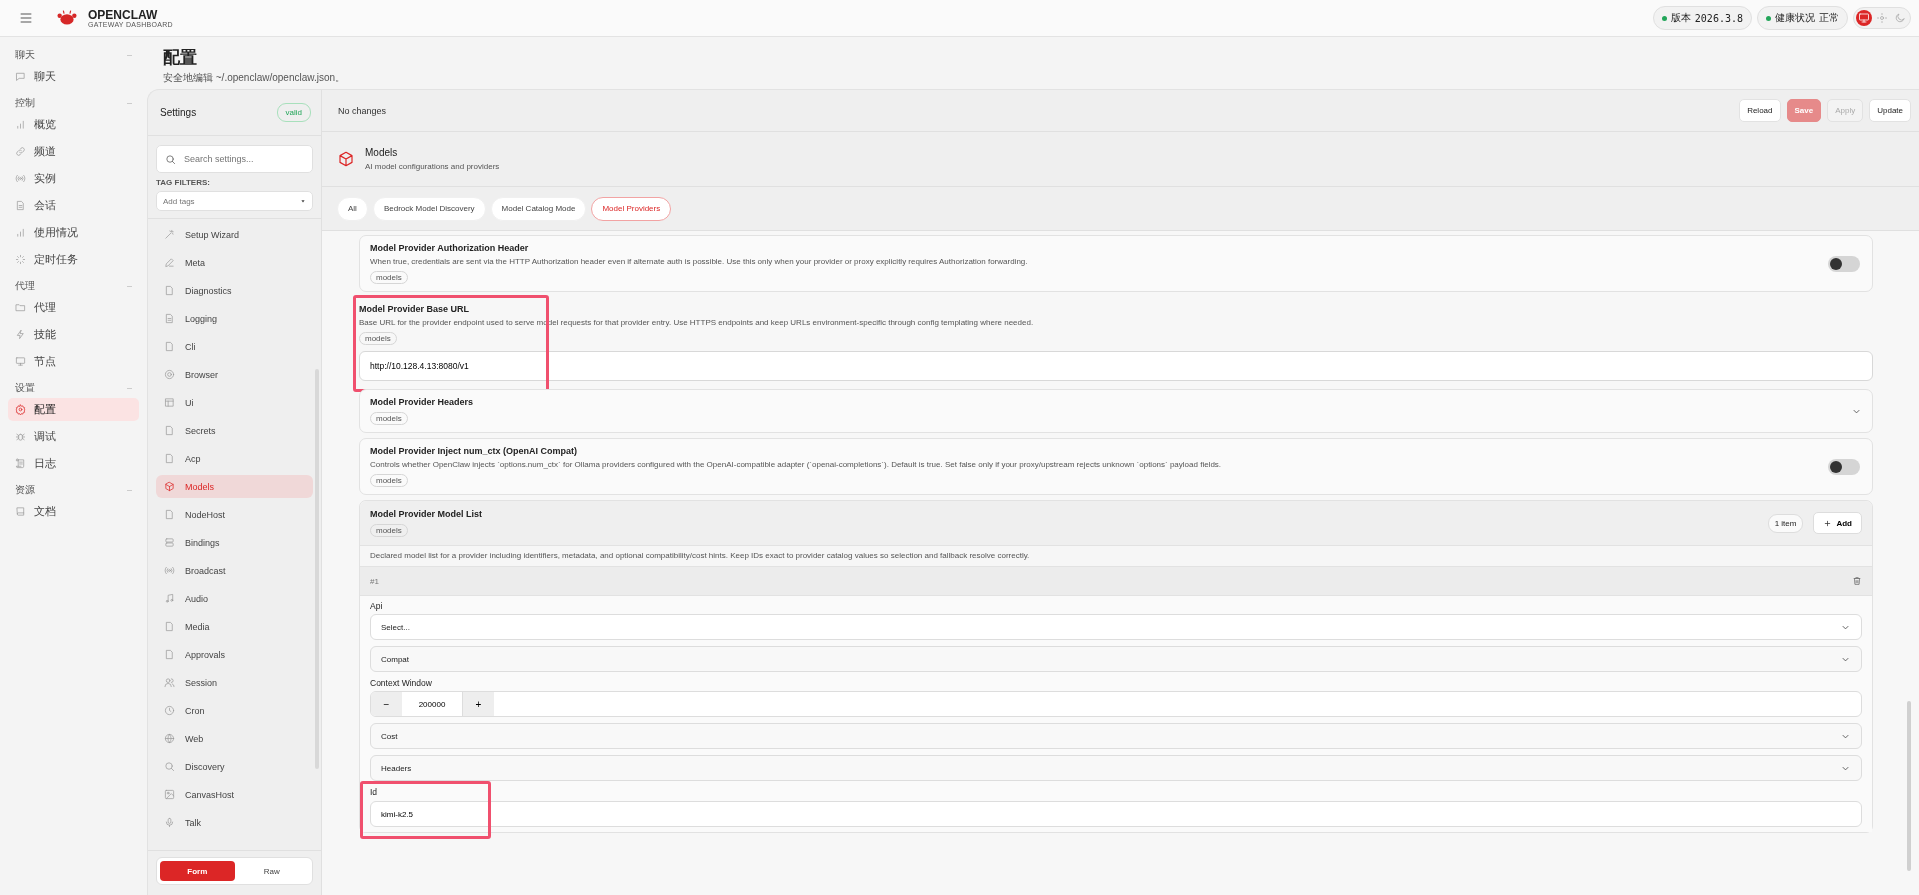  What do you see at coordinates (401, 683) in the screenshot?
I see `field-label: Context Window` at bounding box center [401, 683].